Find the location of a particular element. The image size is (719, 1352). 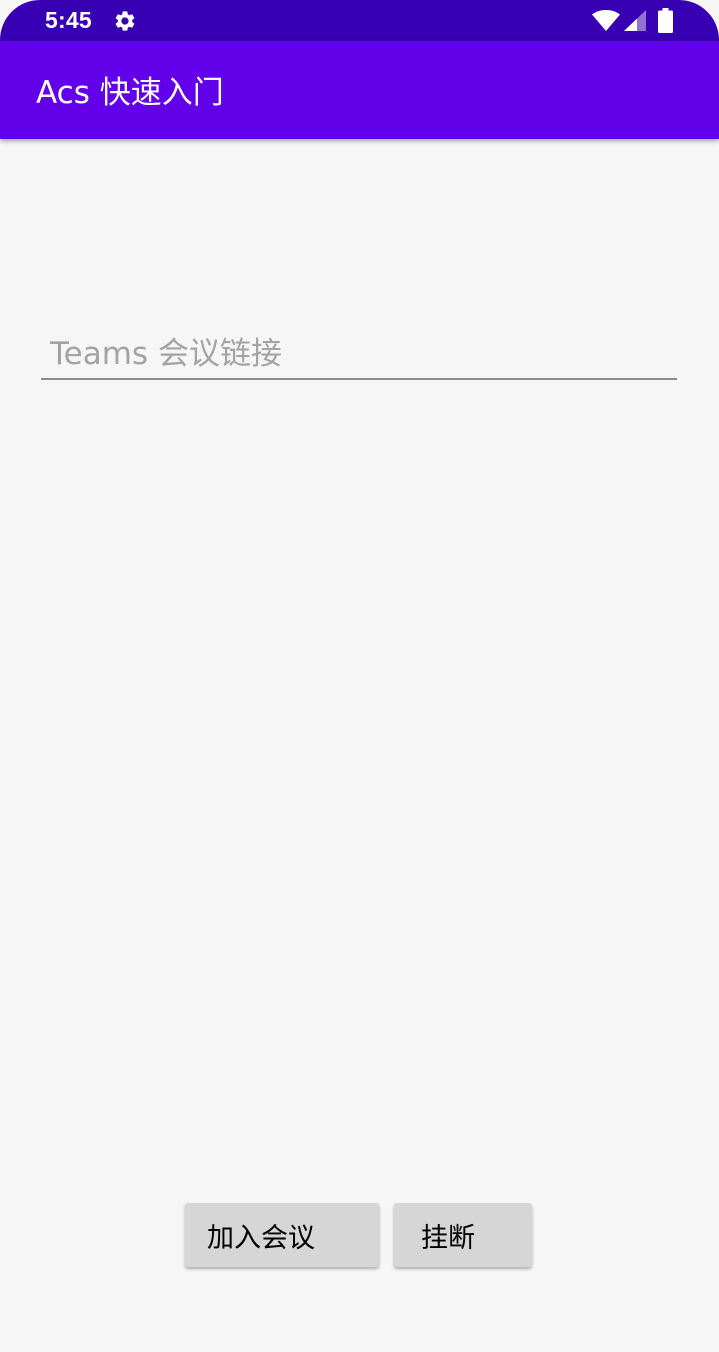

app-bar: Acs 快速入门 is located at coordinates (359, 90).